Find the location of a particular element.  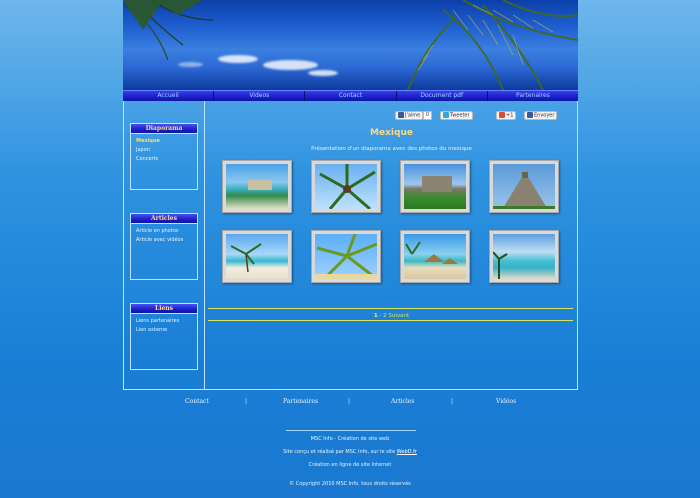

nav-document-pdf: Document pdf is located at coordinates (442, 96).